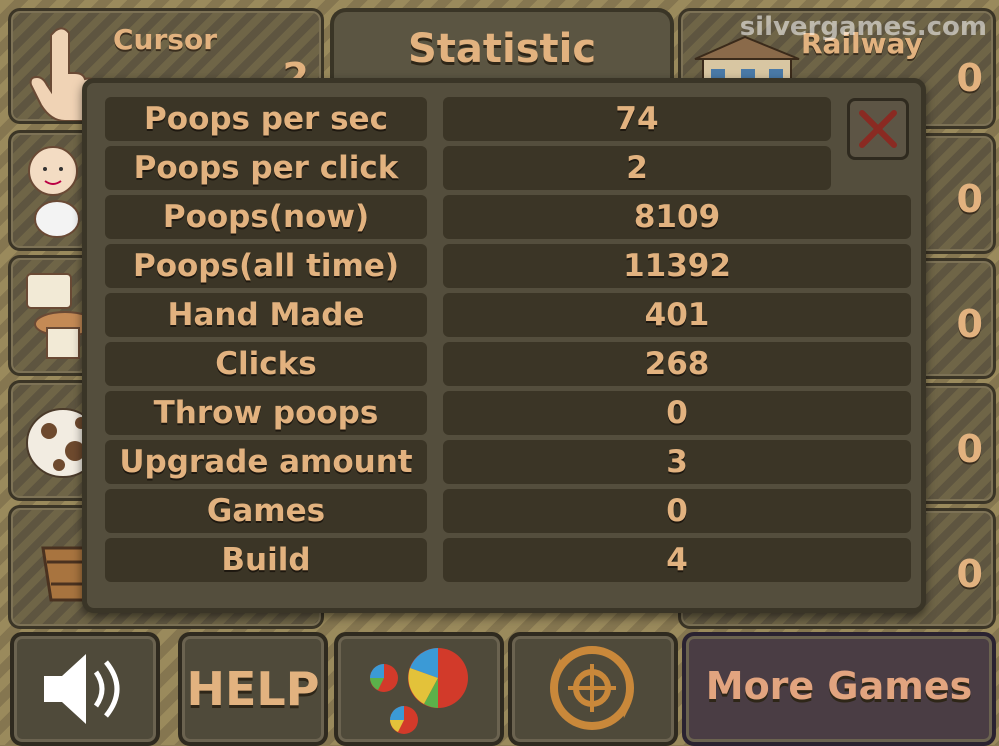 The image size is (999, 746). I want to click on stat-row-poops-per-sec: Poops per sec 74, so click(515, 119).